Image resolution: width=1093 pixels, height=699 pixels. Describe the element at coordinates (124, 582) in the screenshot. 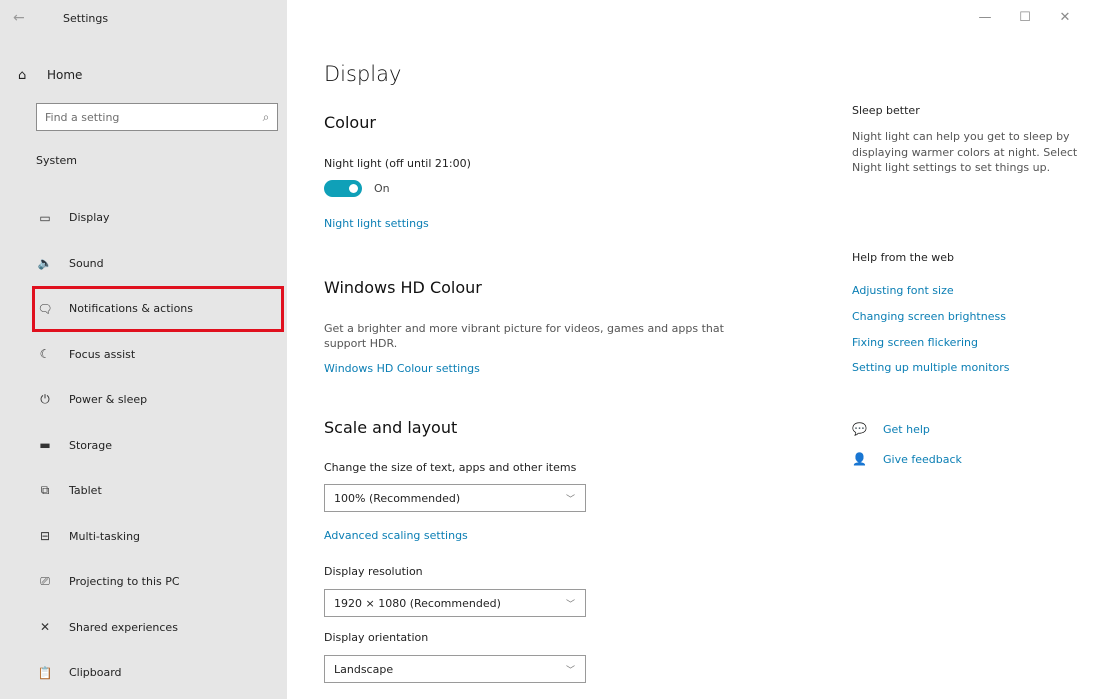

I see `sidebar-item-label: Projecting to this PC` at that location.